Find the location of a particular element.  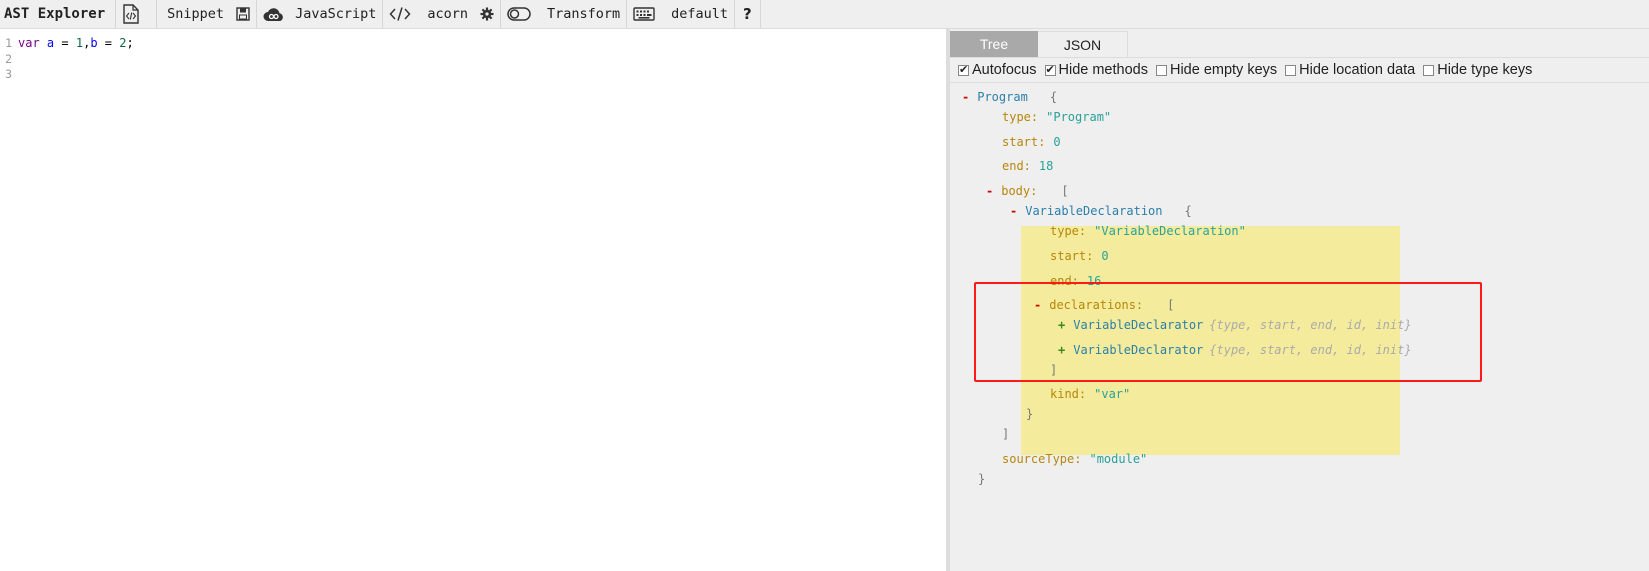

property-key: type: is located at coordinates (1068, 231).